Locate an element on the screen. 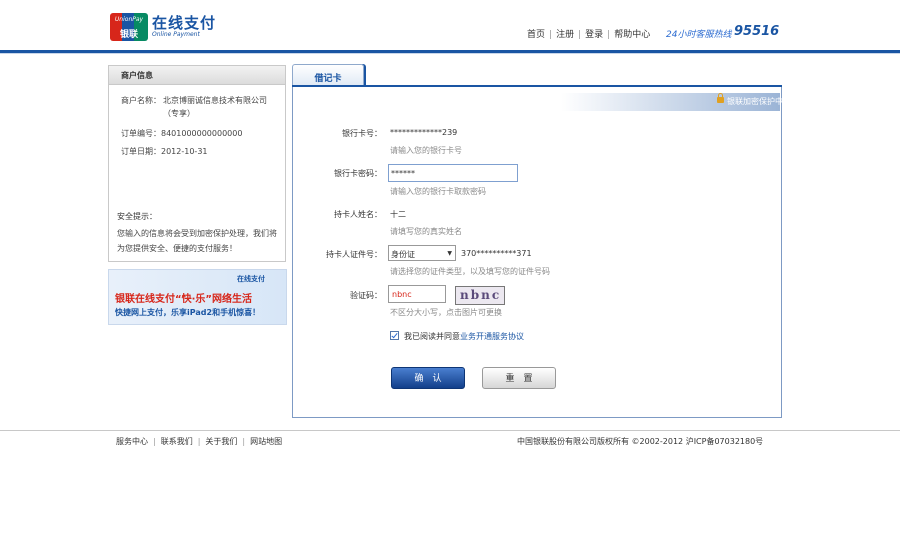 This screenshot has height=555, width=900. holder-name-hint: 请填写您的真实姓名 is located at coordinates (426, 231).